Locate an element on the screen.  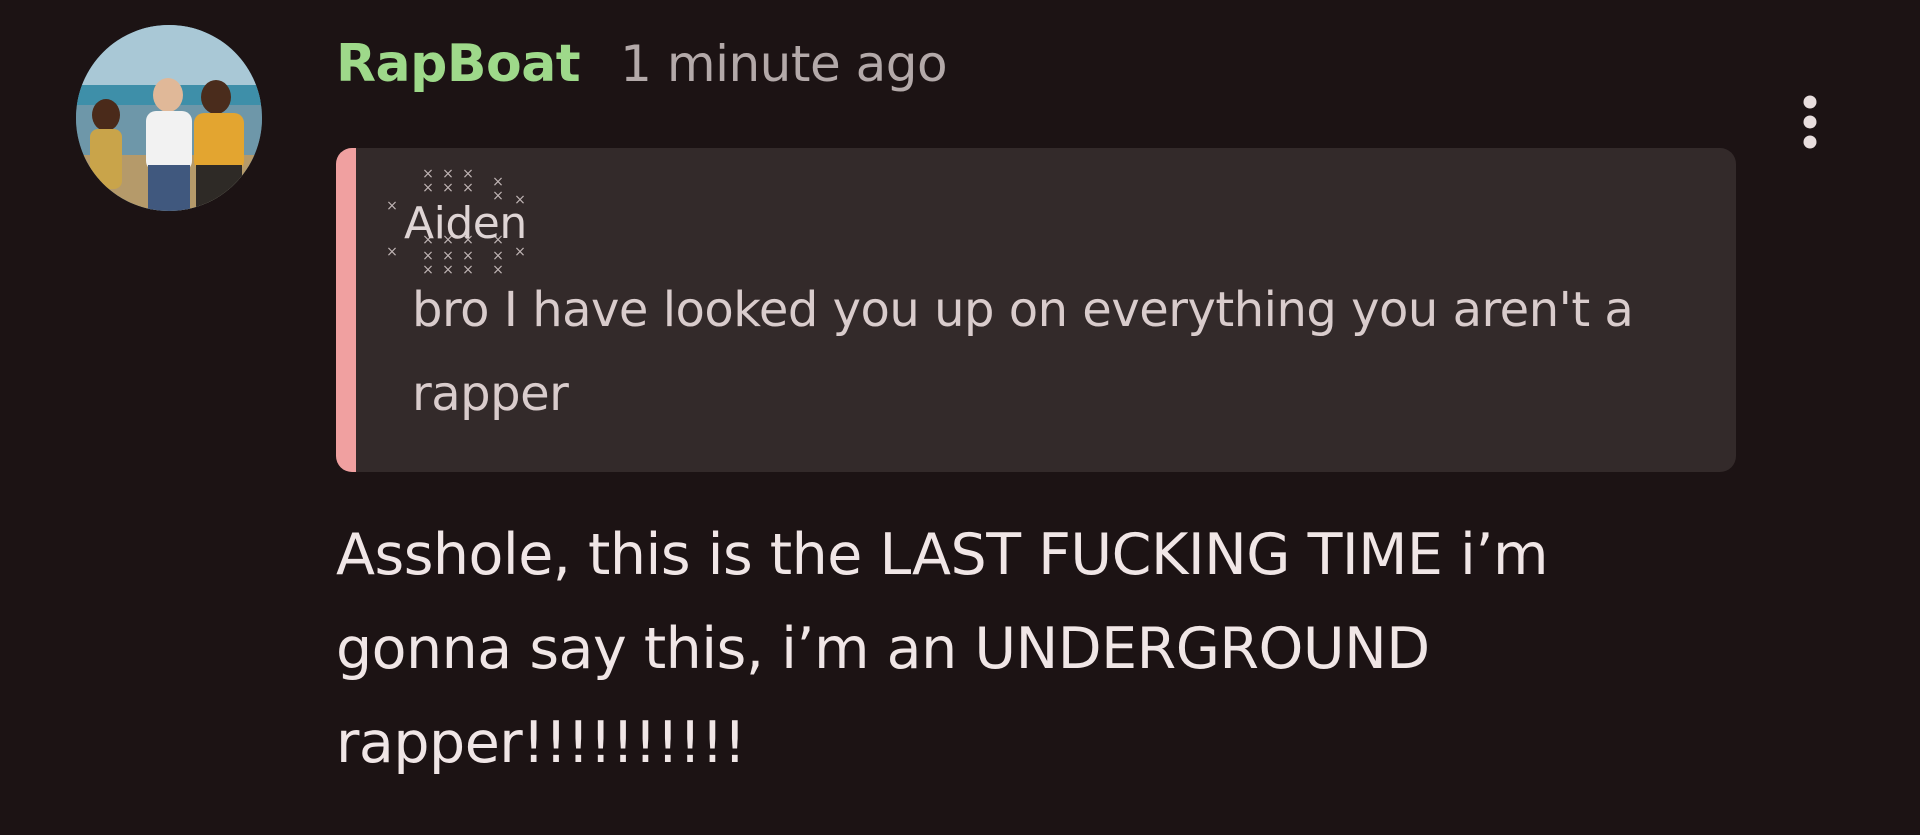
user-avatar is located at coordinates (169, 118).